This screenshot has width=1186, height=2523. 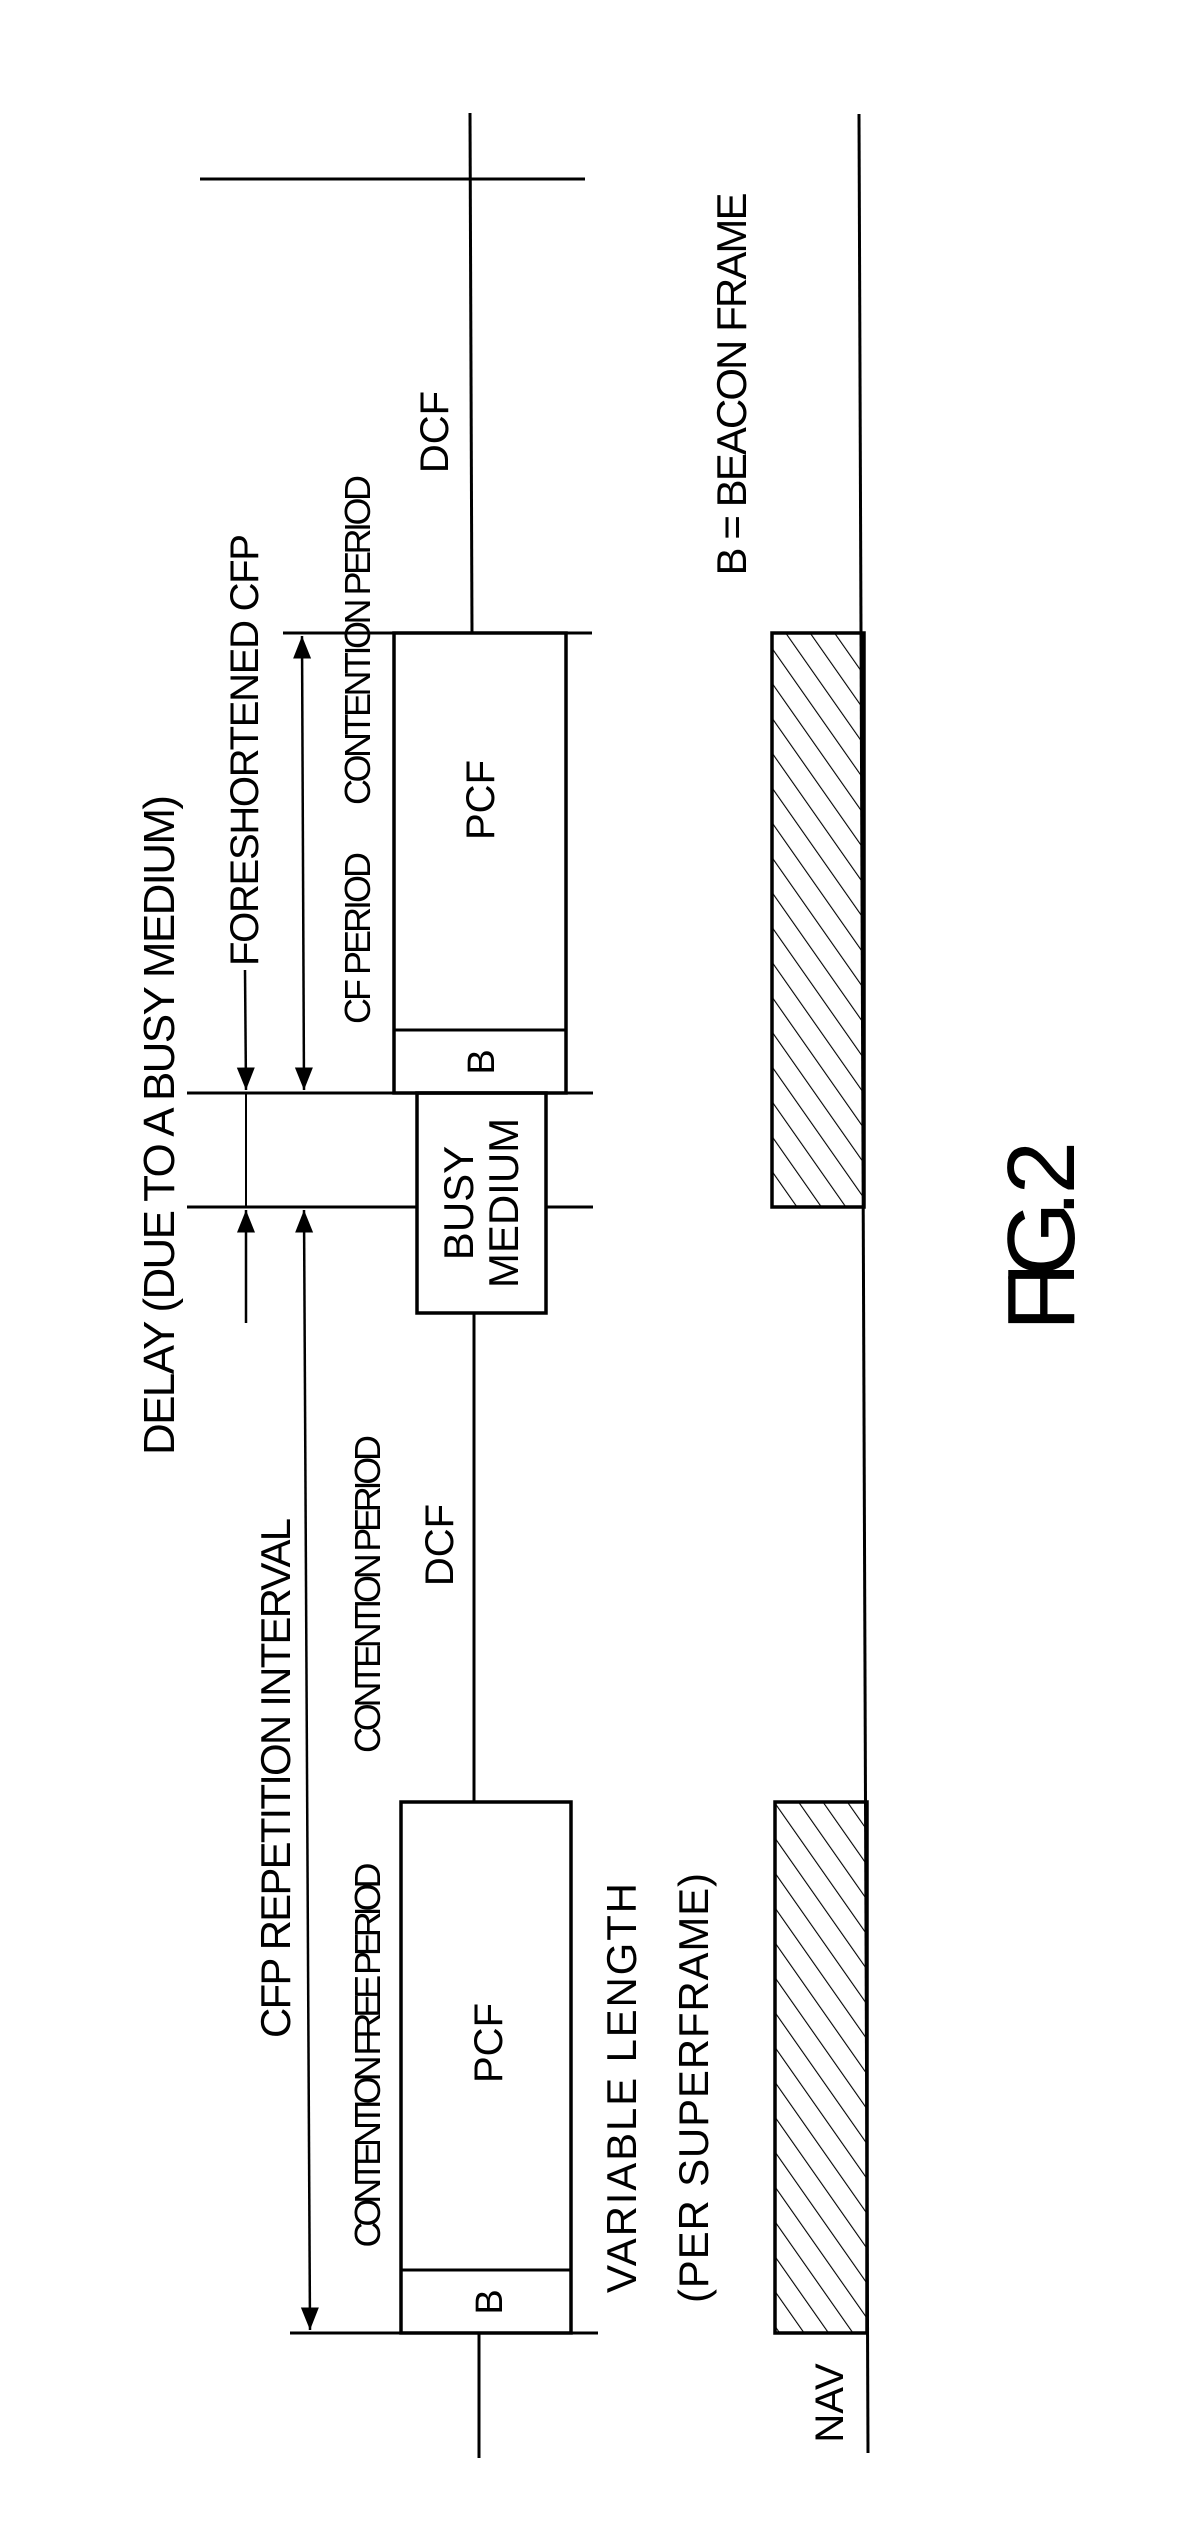 I want to click on busy-medium-label-line2: MEDIUM, so click(x=503, y=1203).